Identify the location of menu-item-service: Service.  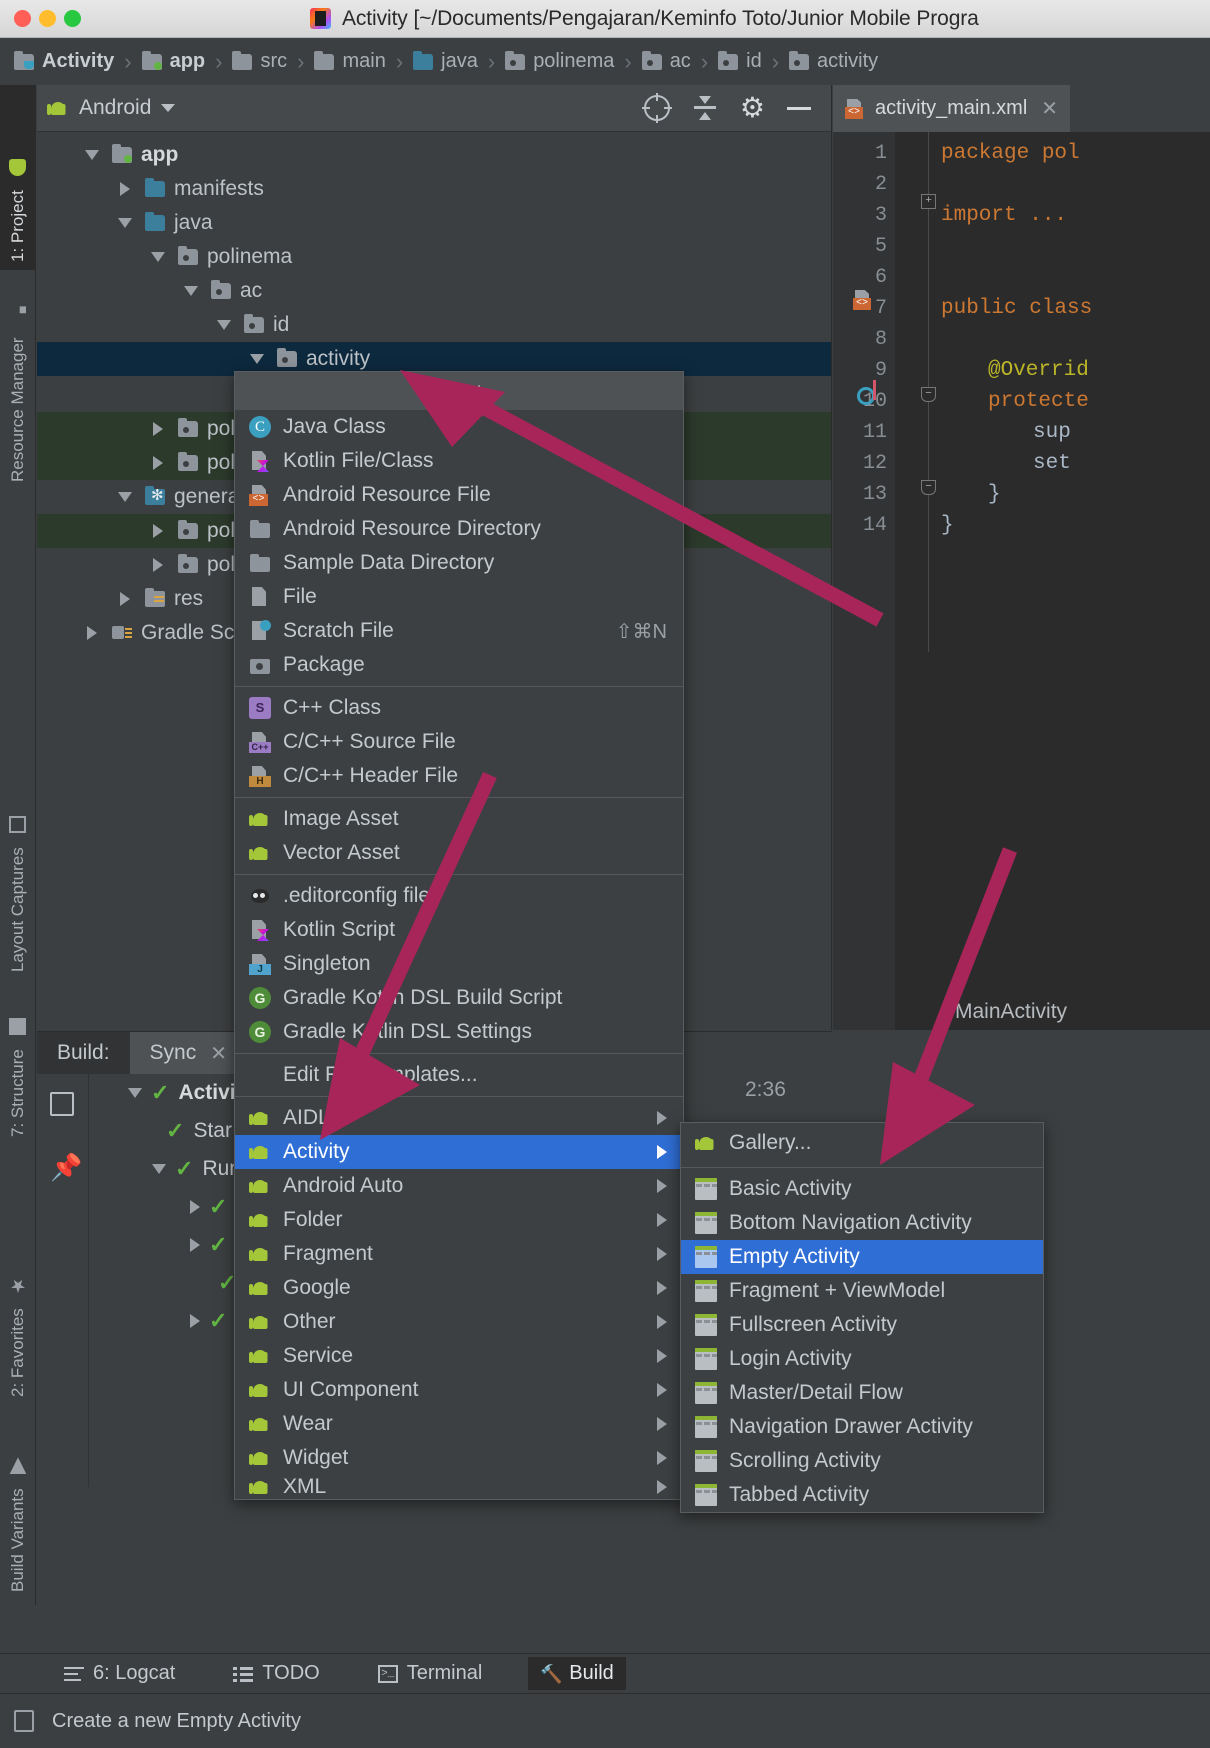
(459, 1356).